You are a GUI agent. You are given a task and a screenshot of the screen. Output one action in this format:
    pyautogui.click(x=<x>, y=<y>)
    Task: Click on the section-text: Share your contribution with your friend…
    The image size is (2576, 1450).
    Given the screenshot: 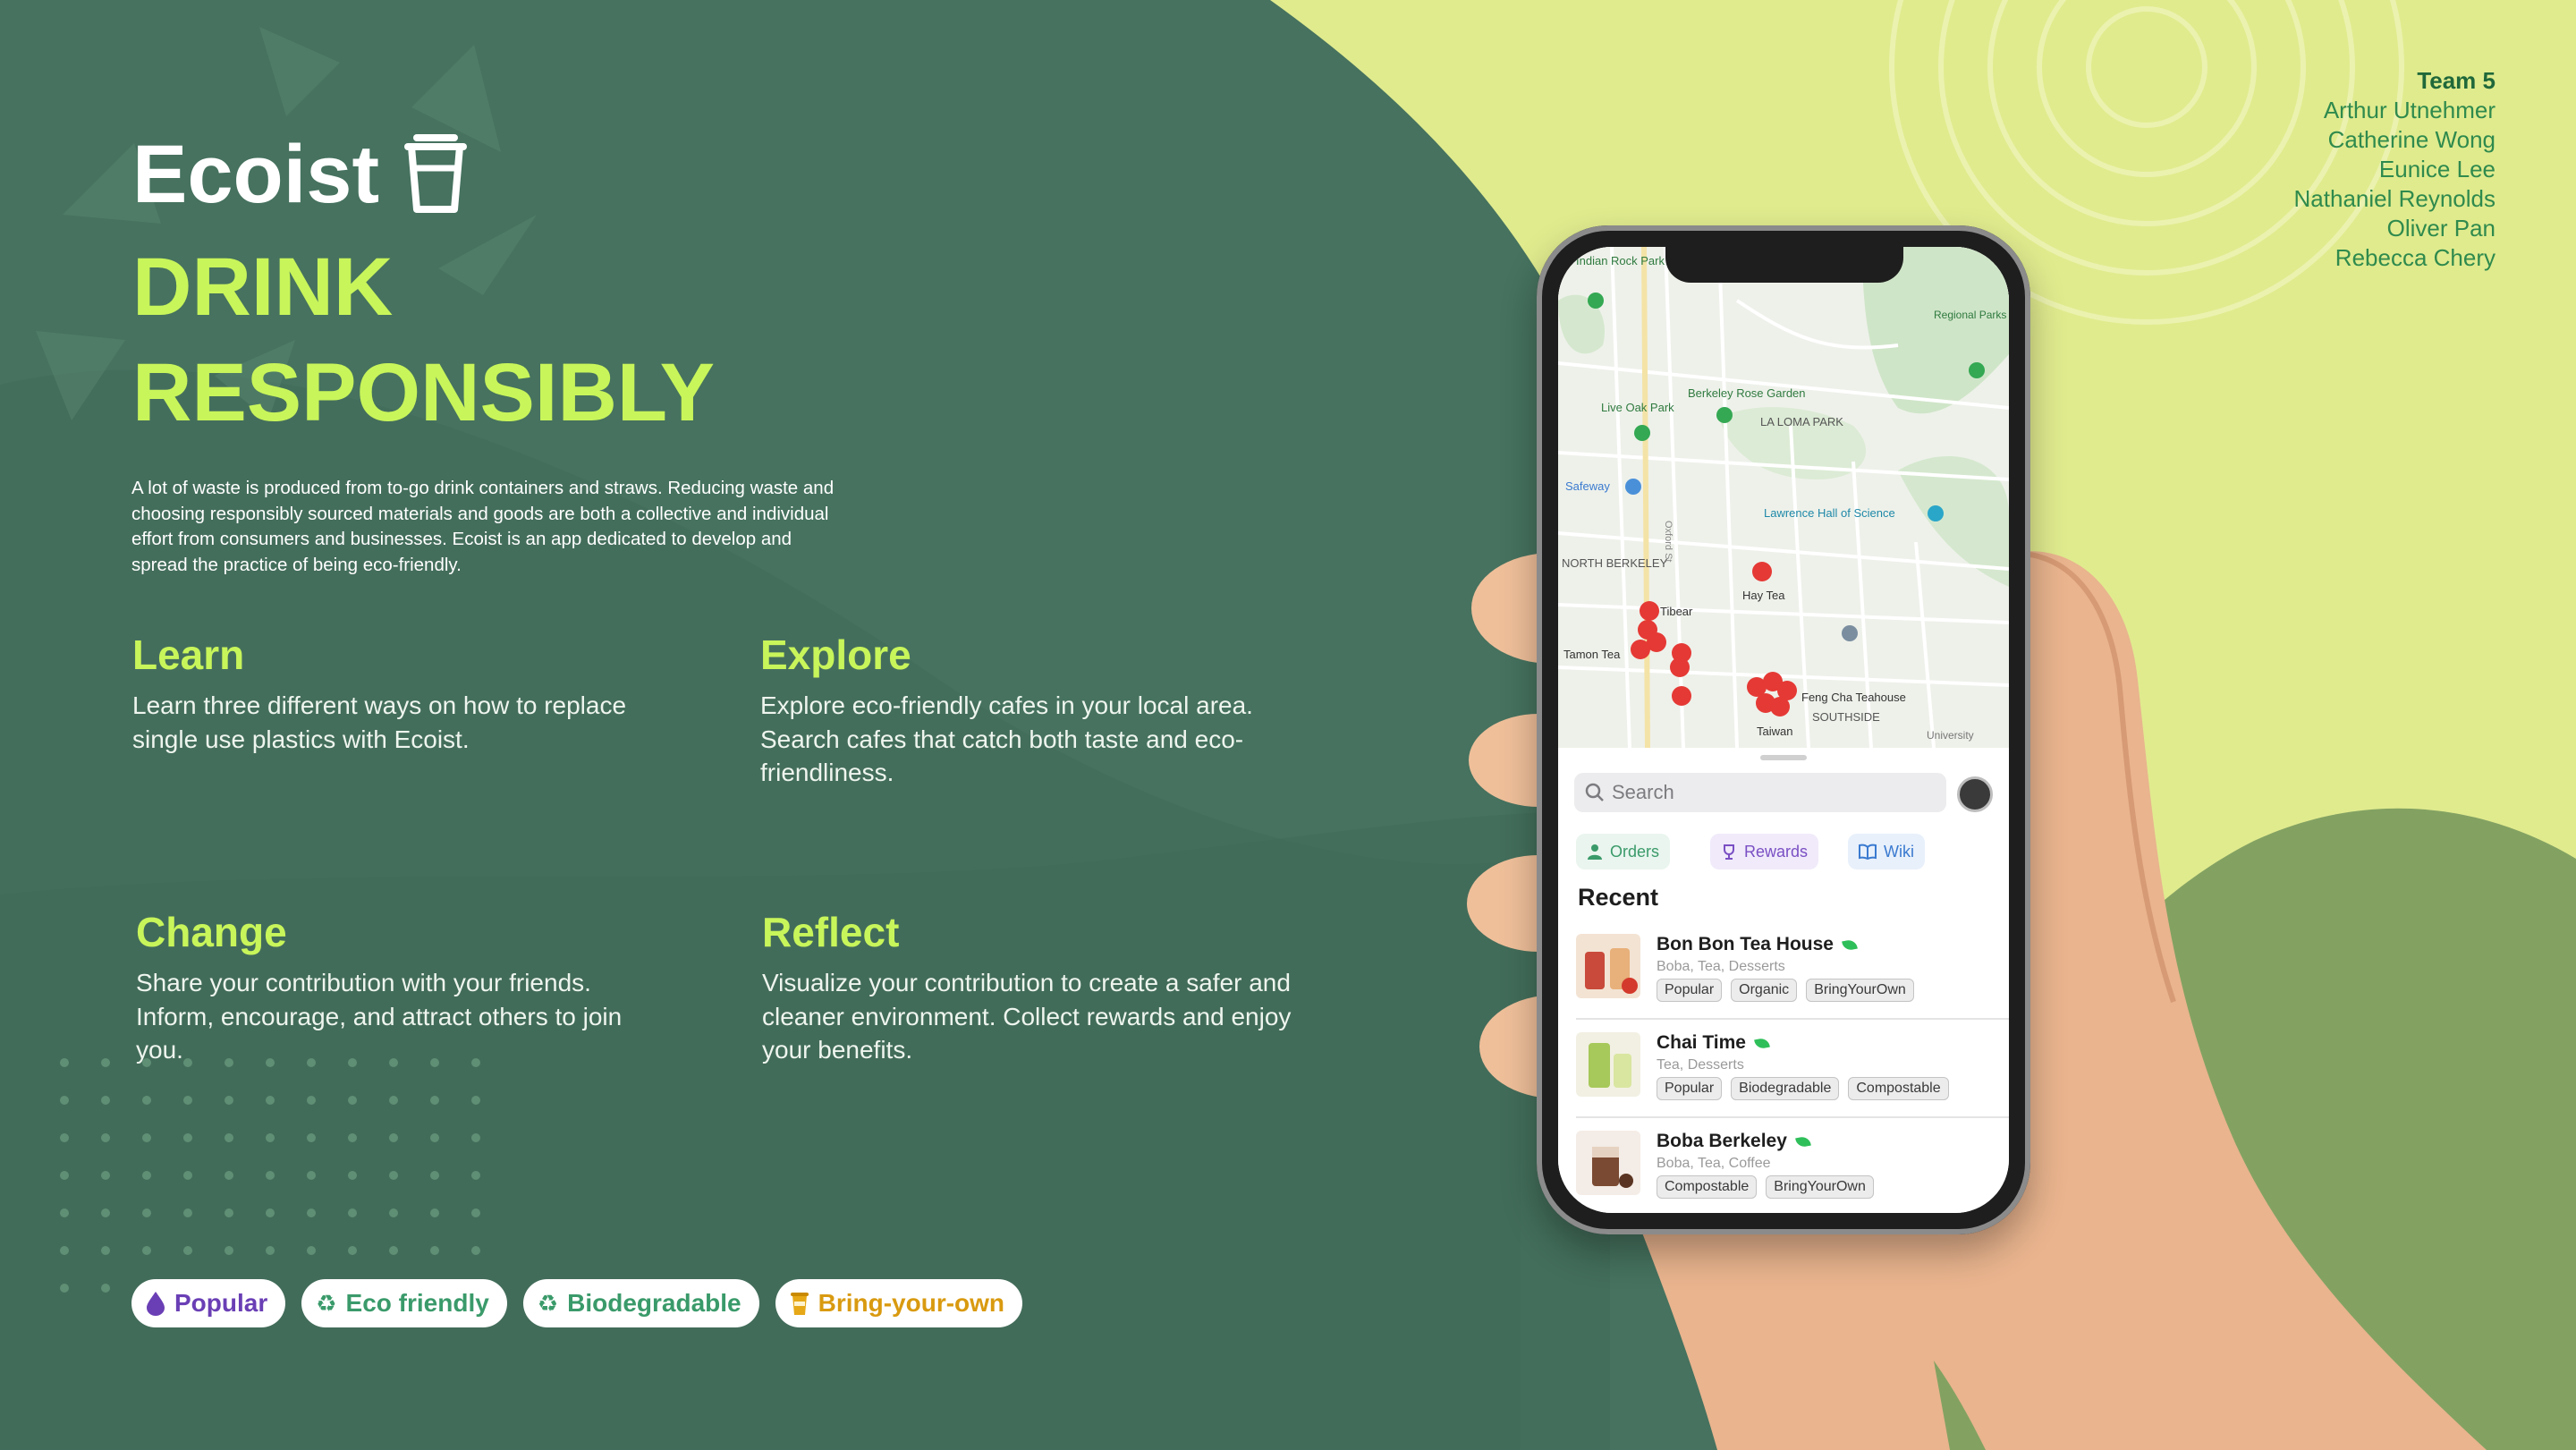 What is the action you would take?
    pyautogui.click(x=379, y=1017)
    